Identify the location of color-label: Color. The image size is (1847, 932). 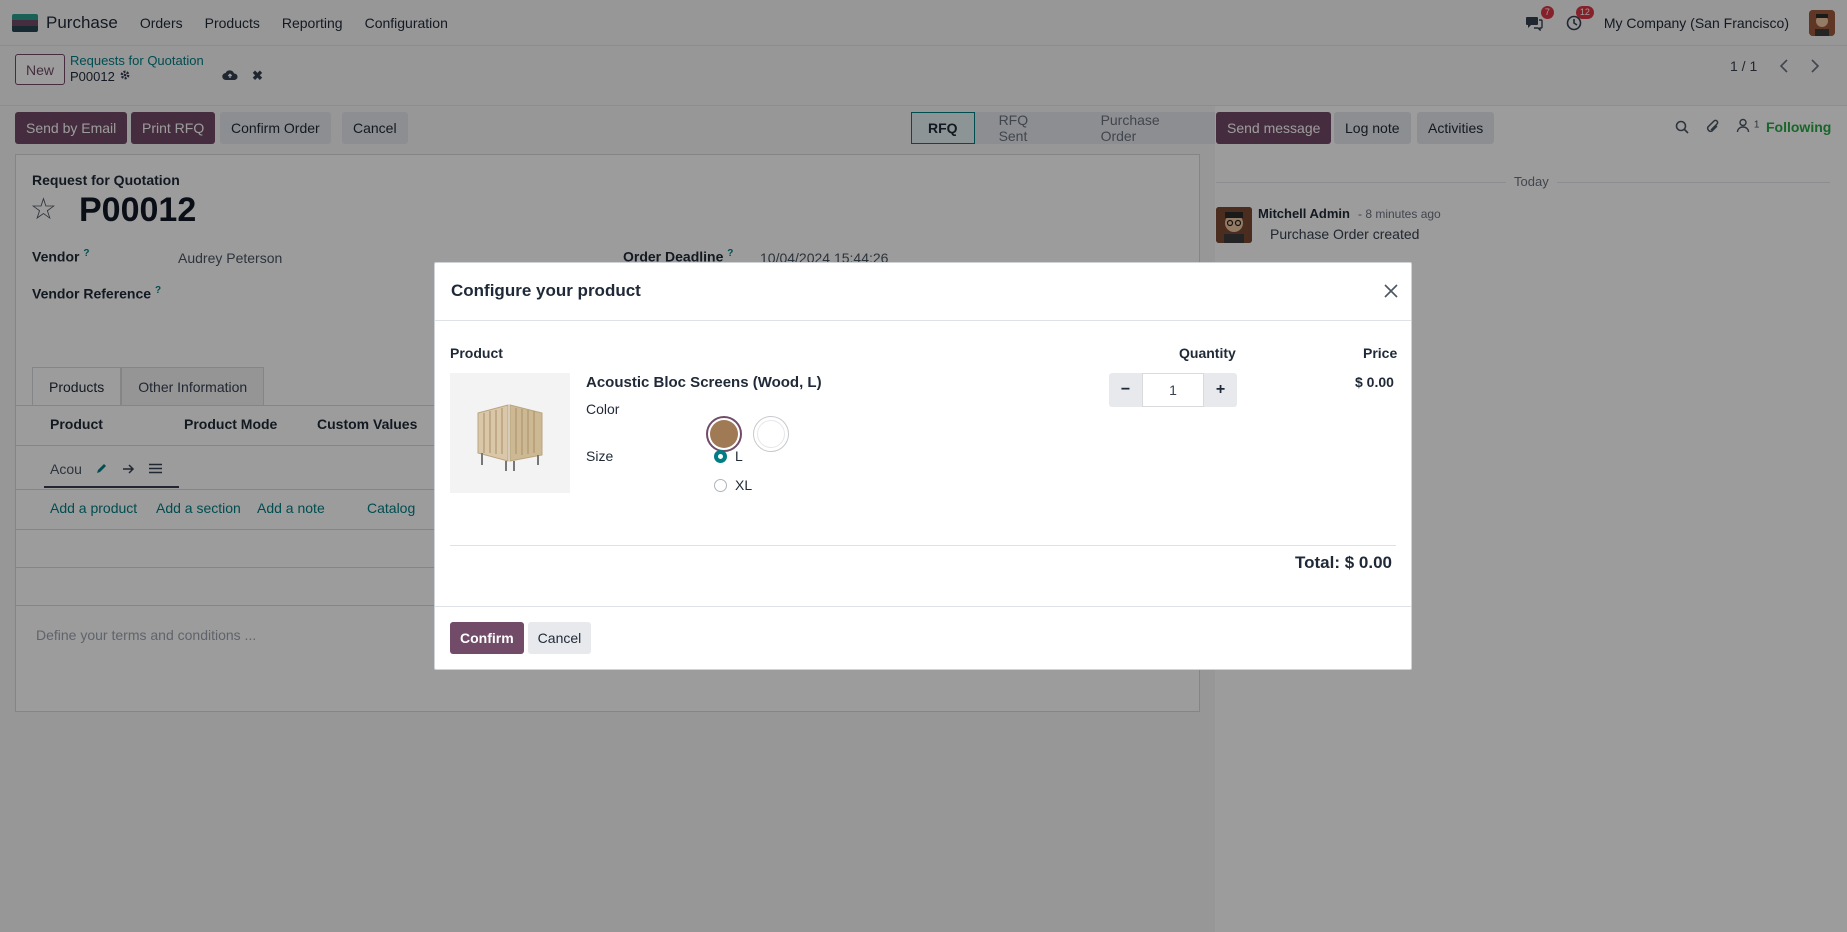
(603, 409).